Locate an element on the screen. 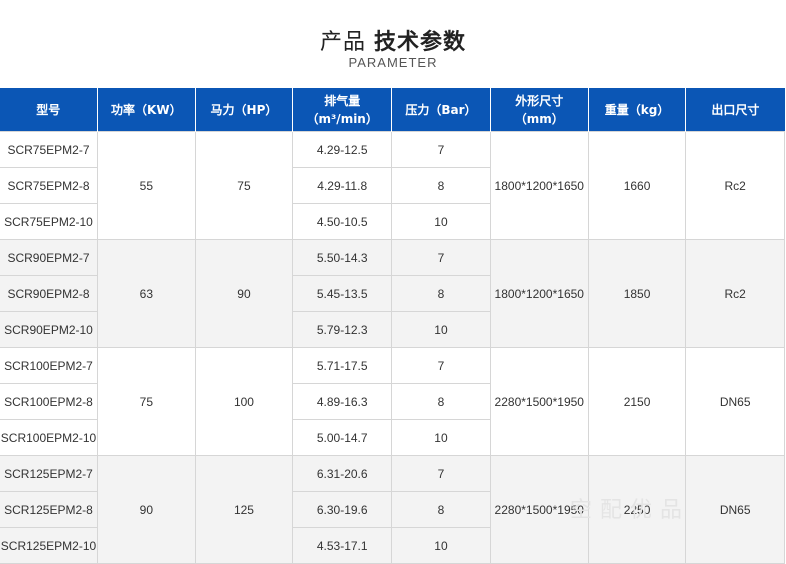 This screenshot has width=786, height=564. col-header-model: 型号 is located at coordinates (49, 110).